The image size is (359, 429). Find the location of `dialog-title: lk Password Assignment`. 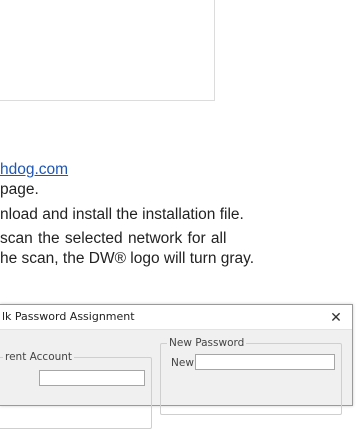

dialog-title: lk Password Assignment is located at coordinates (68, 316).